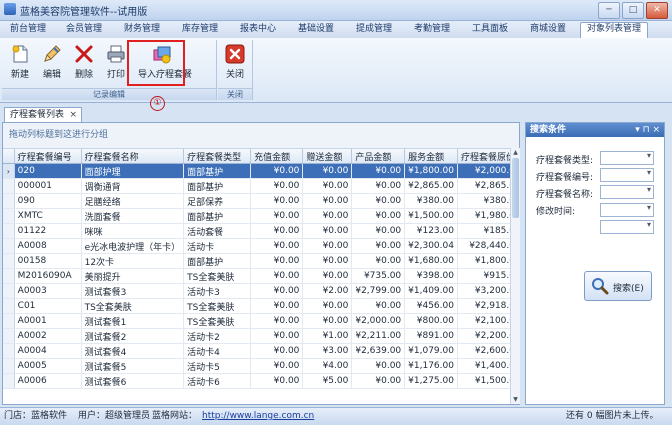 This screenshot has width=672, height=425. What do you see at coordinates (258, 416) in the screenshot?
I see `website-link: http://www.lange.com.cn` at bounding box center [258, 416].